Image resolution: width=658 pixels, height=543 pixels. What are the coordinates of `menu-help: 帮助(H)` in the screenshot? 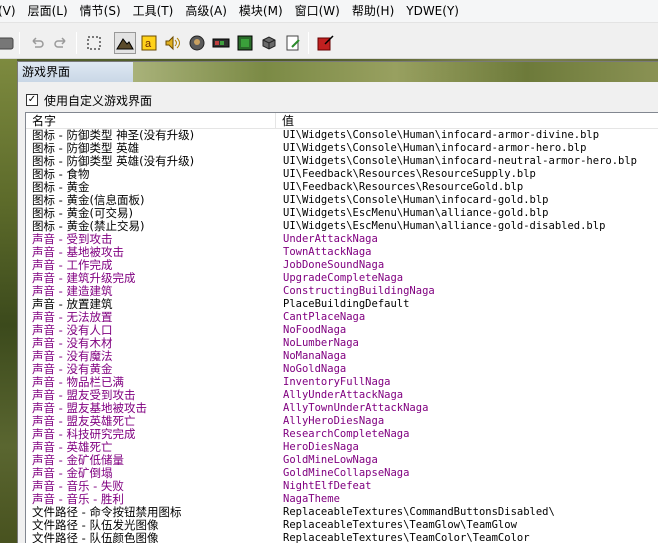 It's located at (373, 11).